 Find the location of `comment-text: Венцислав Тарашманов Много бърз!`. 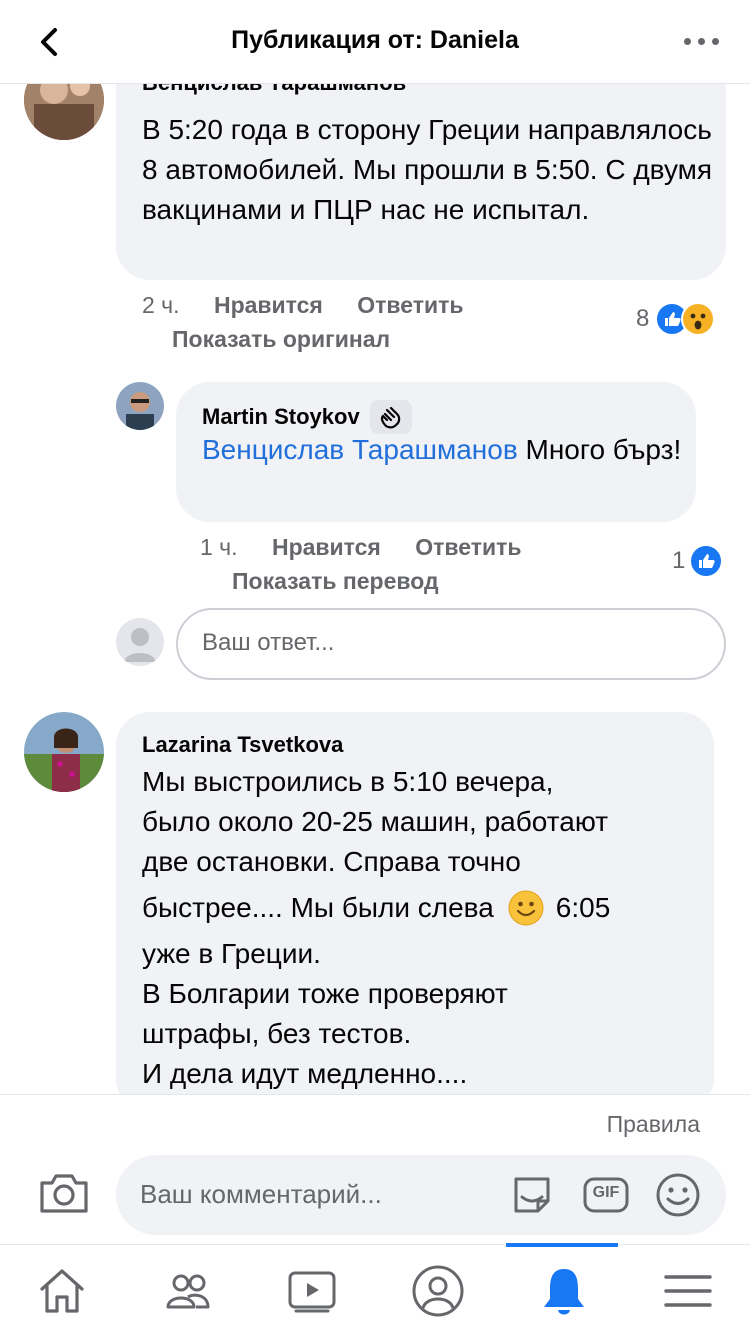

comment-text: Венцислав Тарашманов Много бърз! is located at coordinates (442, 449).